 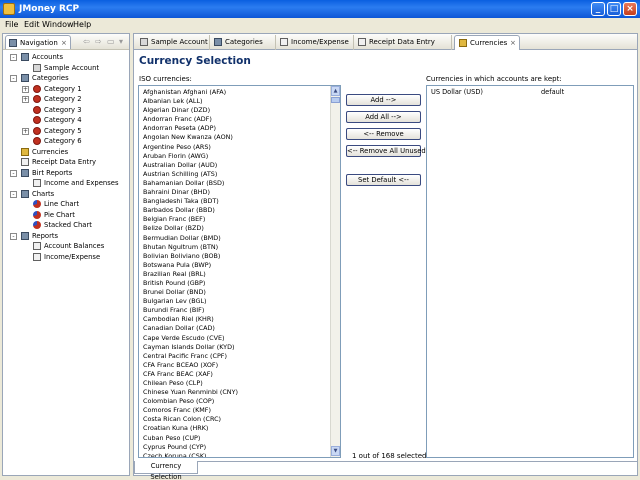 I want to click on tree-item: Category 3, so click(x=66, y=110).